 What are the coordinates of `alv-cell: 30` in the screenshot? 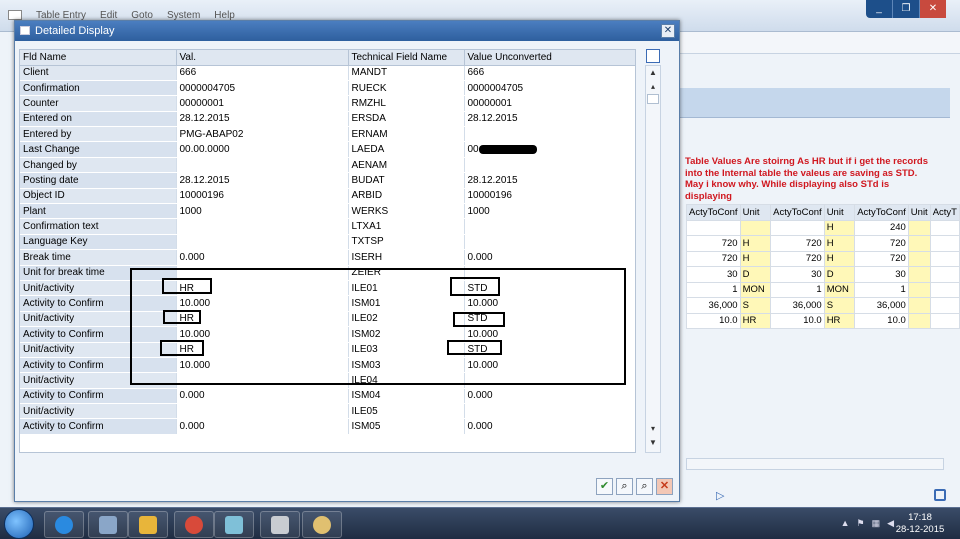 It's located at (713, 274).